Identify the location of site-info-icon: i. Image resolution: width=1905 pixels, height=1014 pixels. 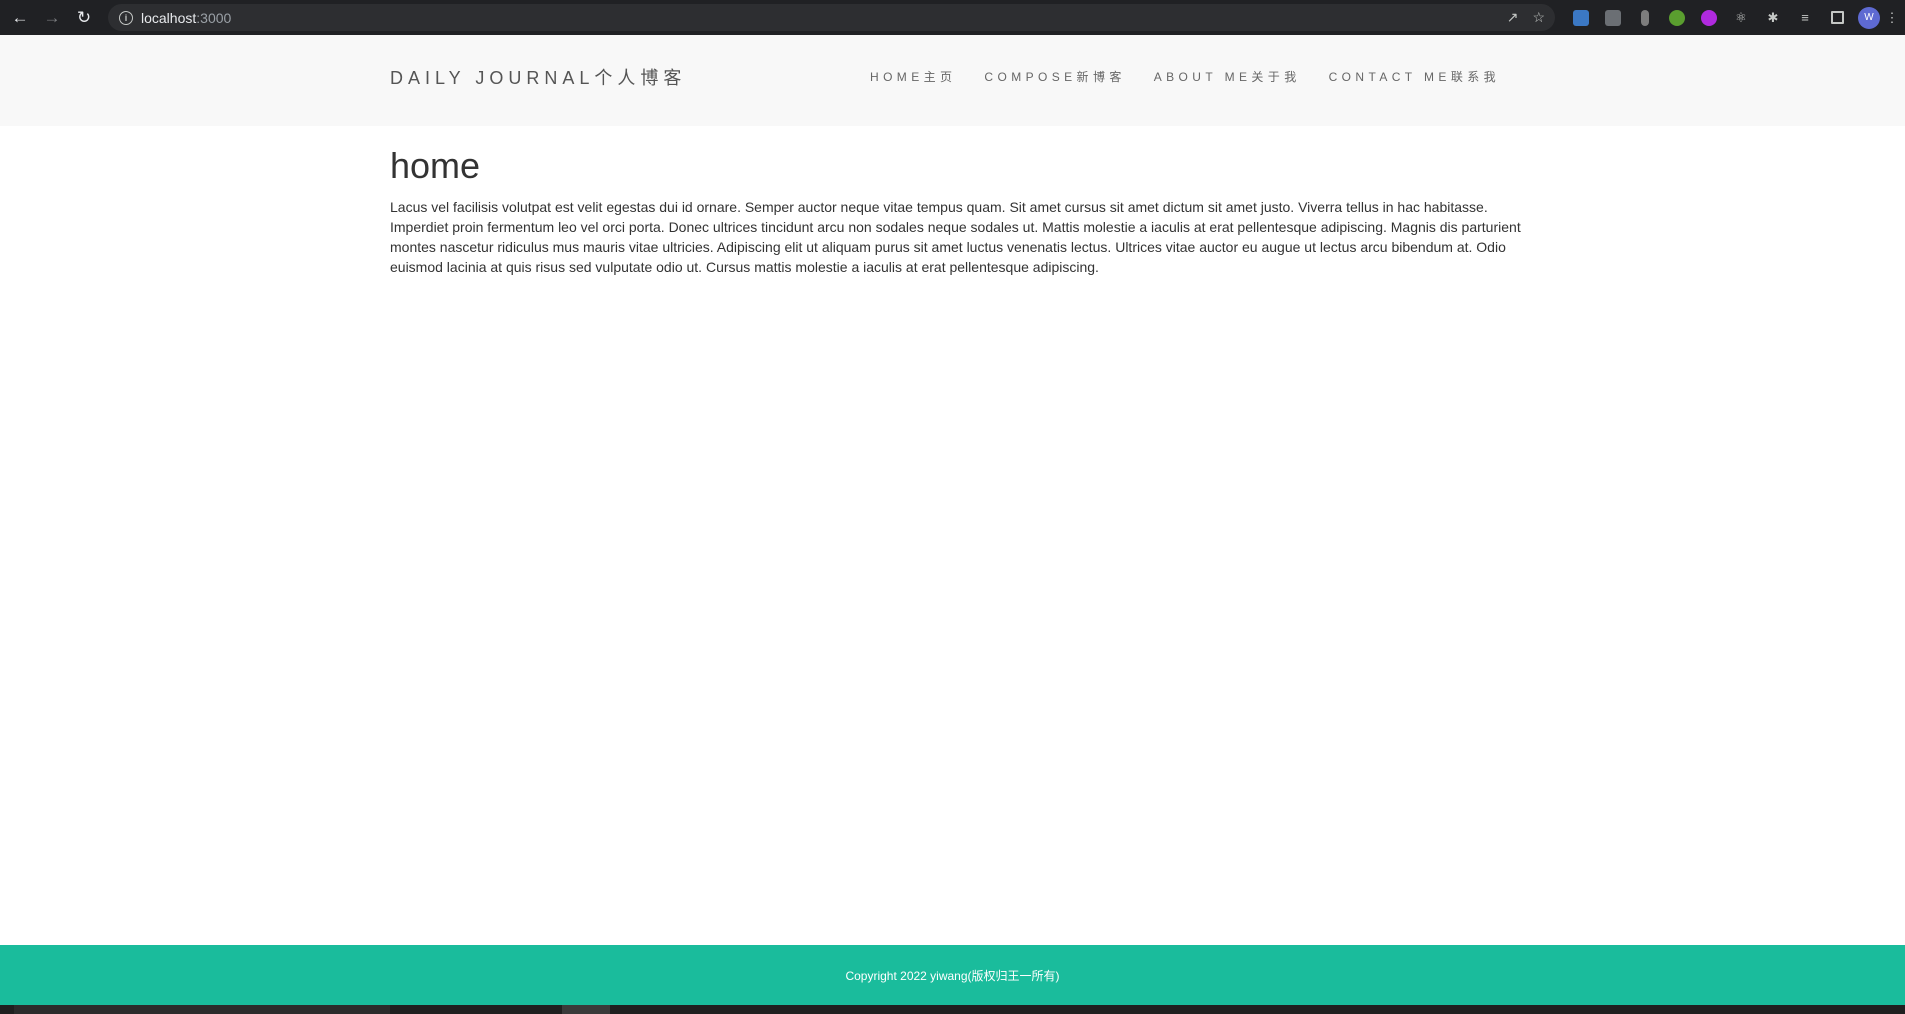
(126, 17).